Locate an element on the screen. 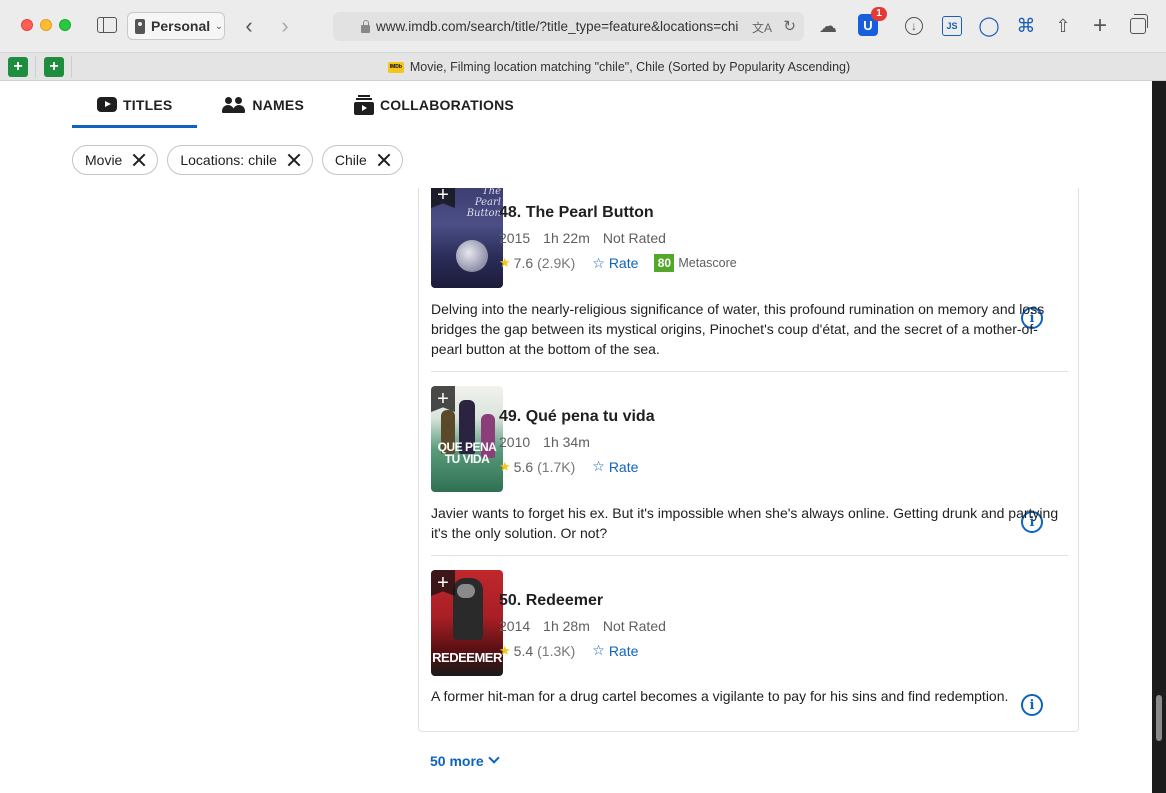 The image size is (1166, 793). chevron-down-icon is located at coordinates (494, 758).